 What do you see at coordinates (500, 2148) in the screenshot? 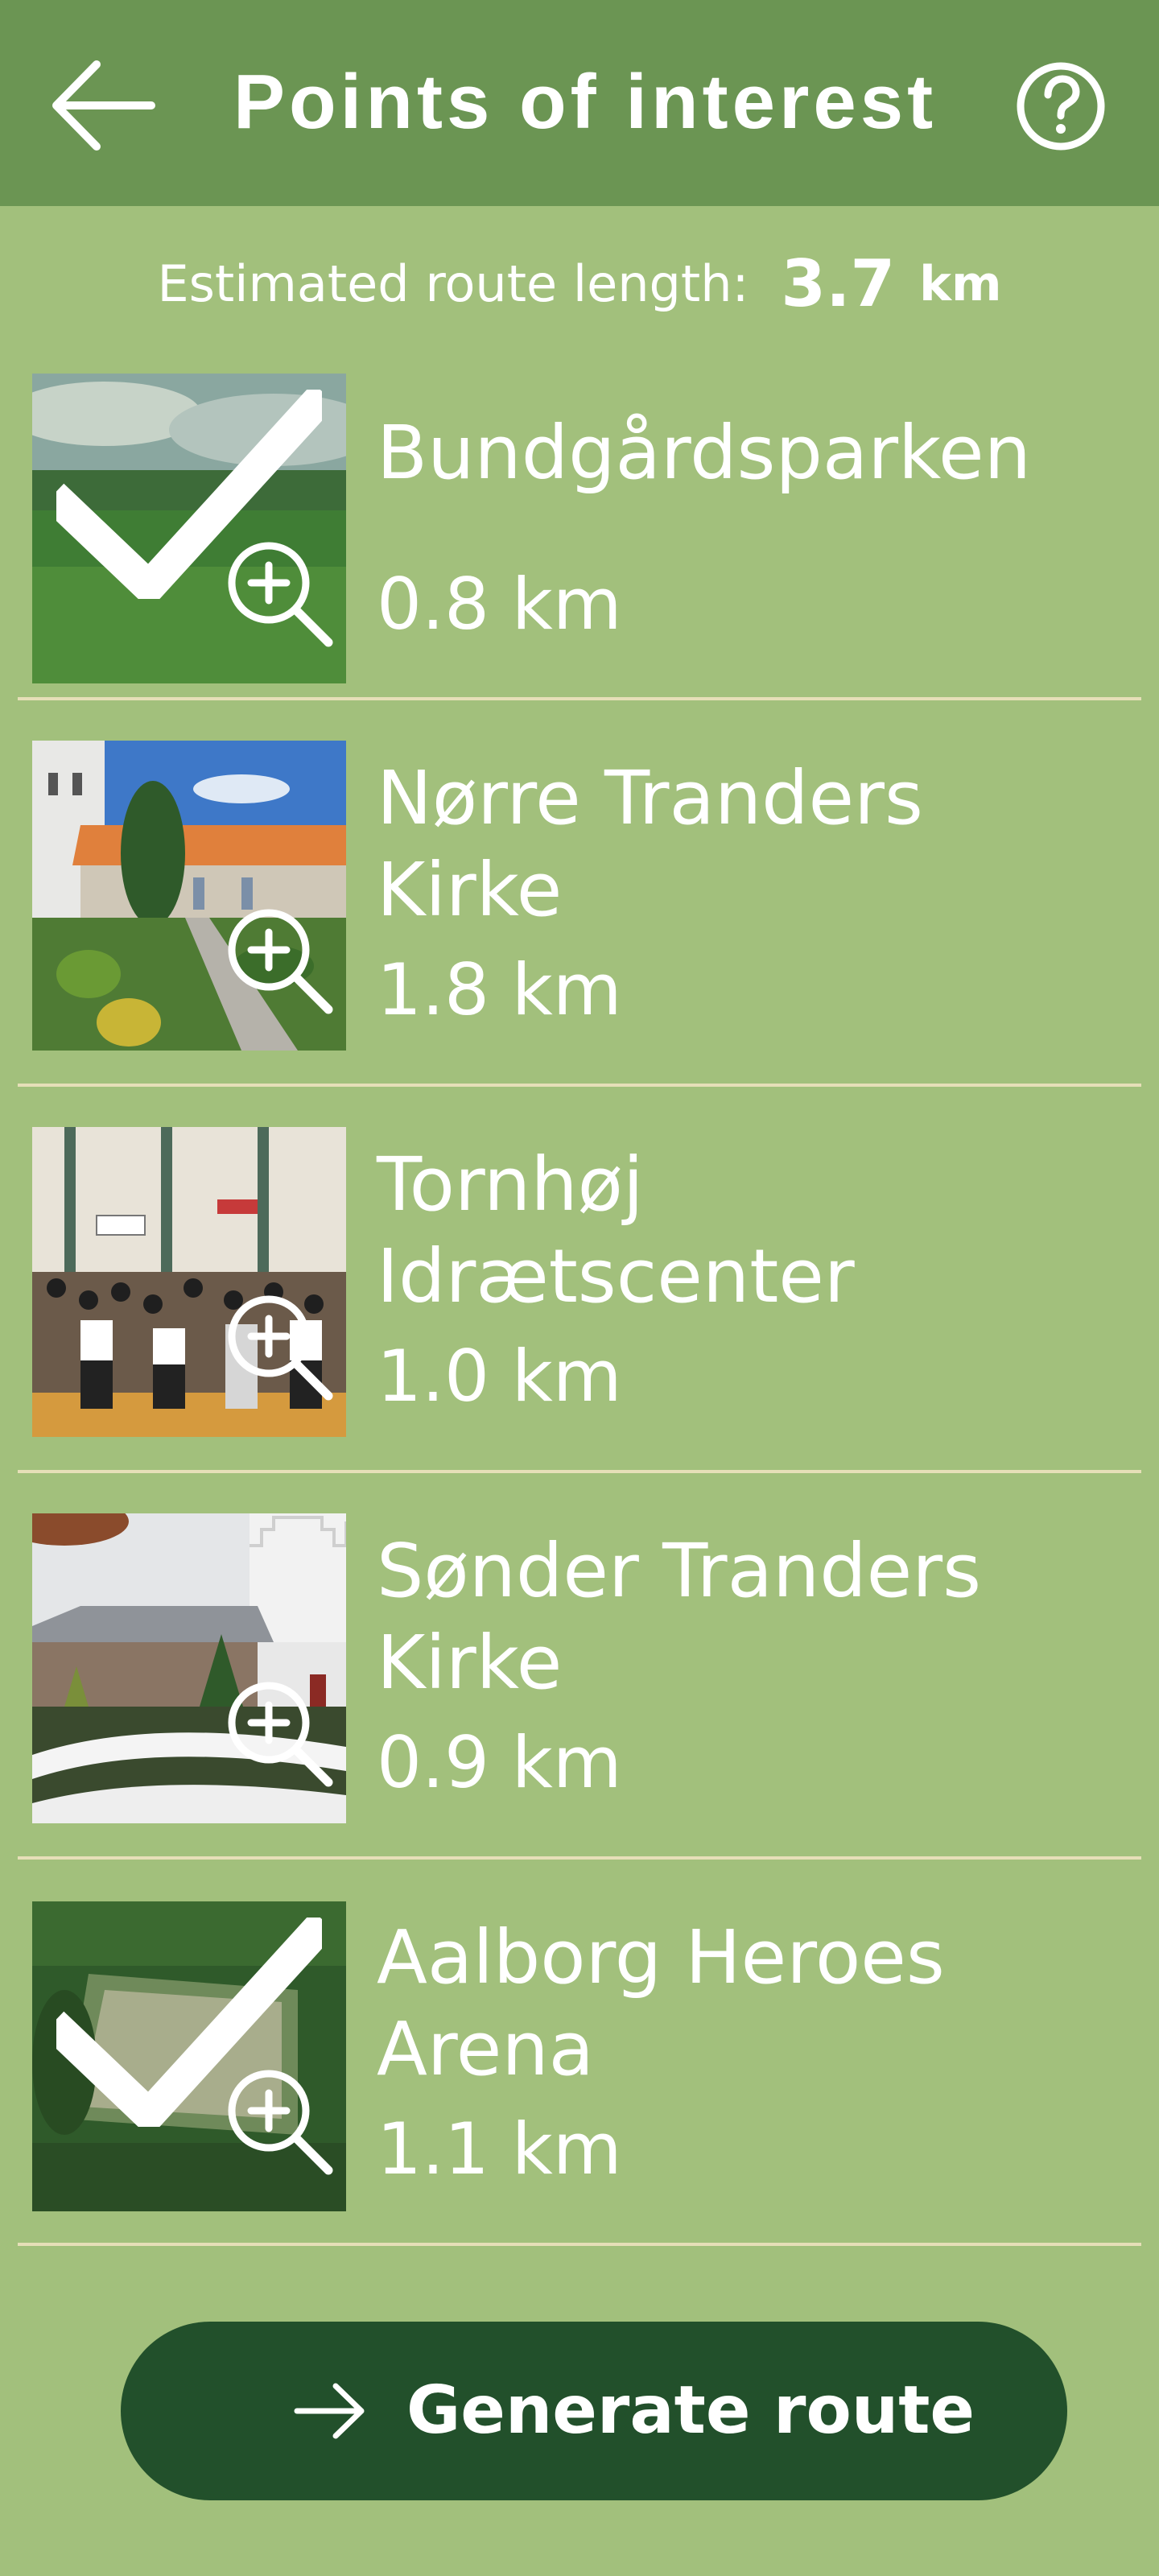
I see `poi-distance: 1.1 km` at bounding box center [500, 2148].